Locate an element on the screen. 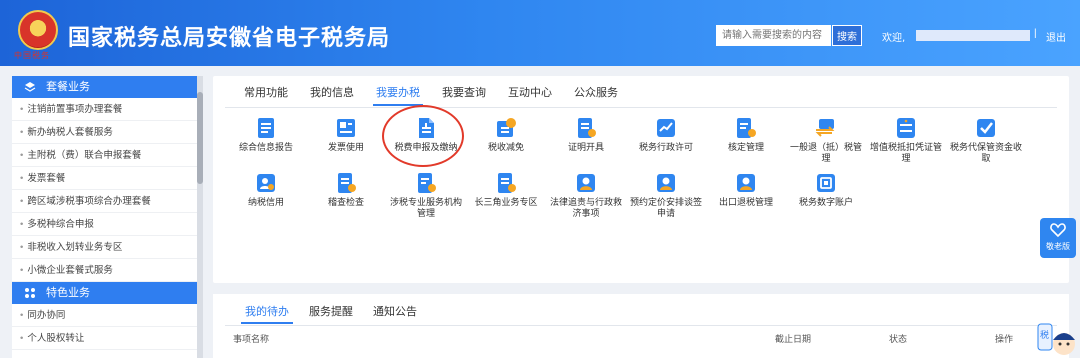  logout-link: 退出 is located at coordinates (1056, 36).